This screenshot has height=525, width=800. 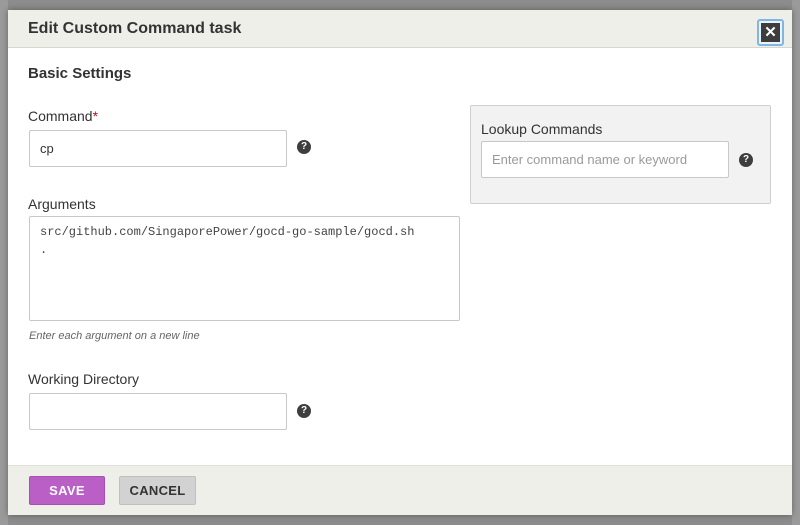 I want to click on working-directory-help-icon: ?, so click(x=304, y=411).